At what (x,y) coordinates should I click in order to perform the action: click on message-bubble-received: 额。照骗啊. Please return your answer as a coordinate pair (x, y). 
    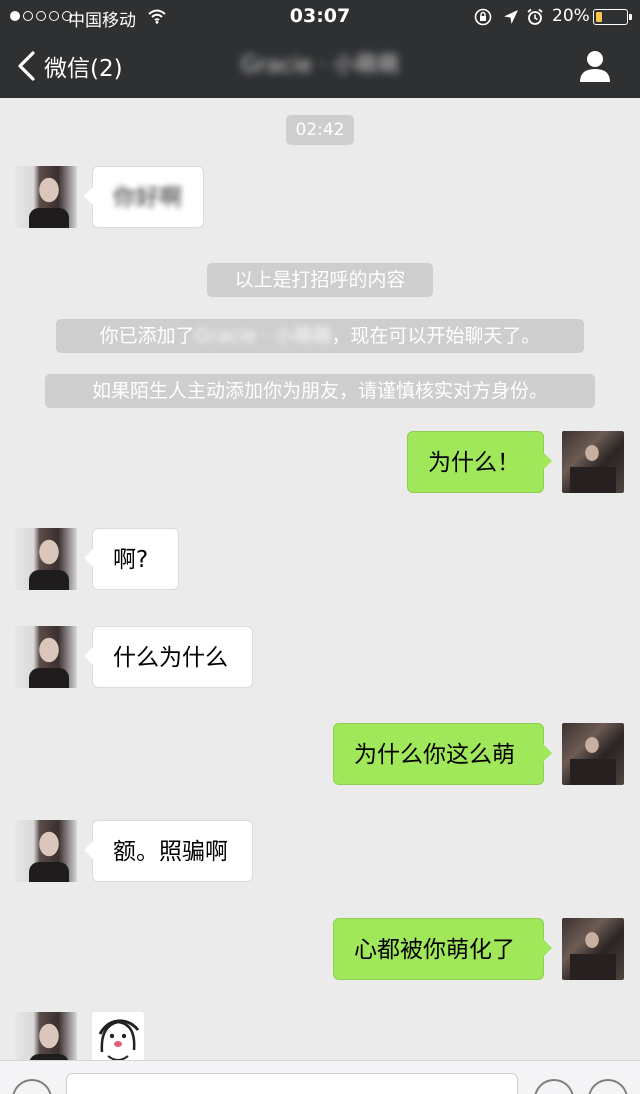
    Looking at the image, I should click on (168, 851).